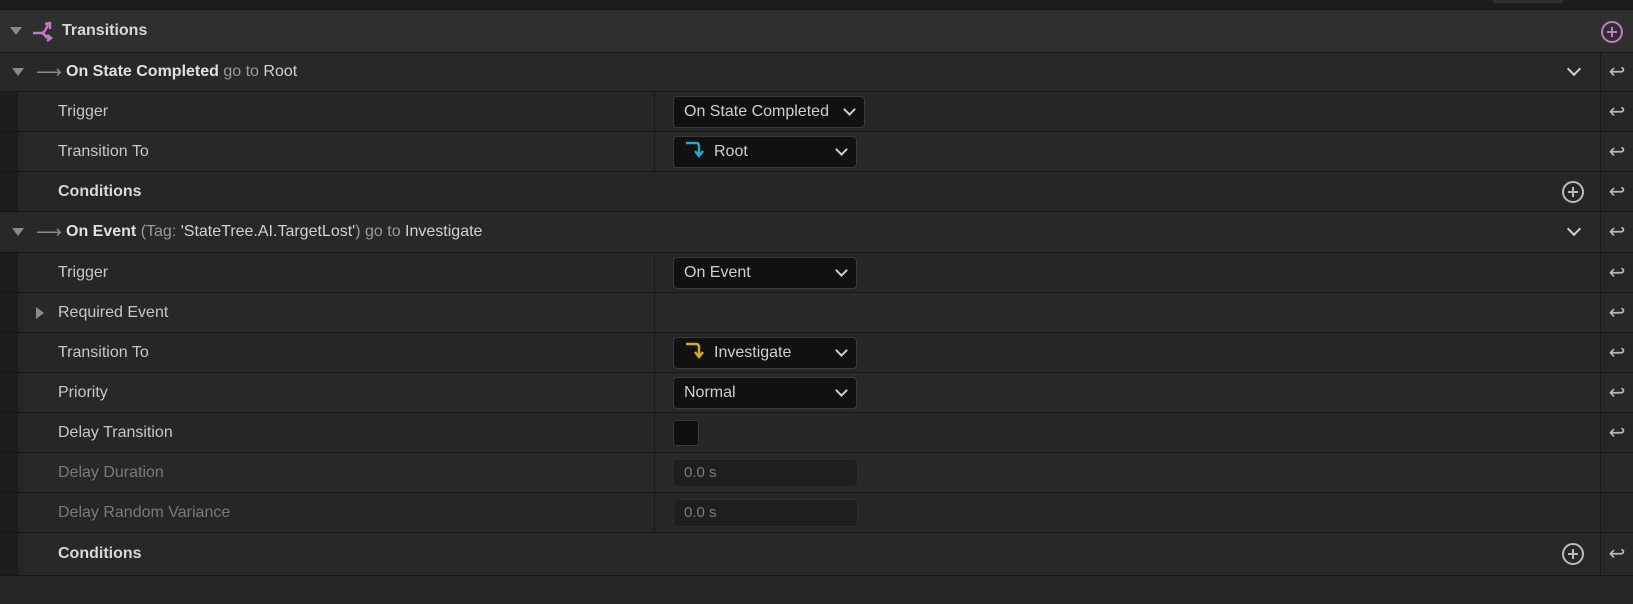 The image size is (1633, 604). Describe the element at coordinates (1528, 1) in the screenshot. I see `top-tab` at that location.